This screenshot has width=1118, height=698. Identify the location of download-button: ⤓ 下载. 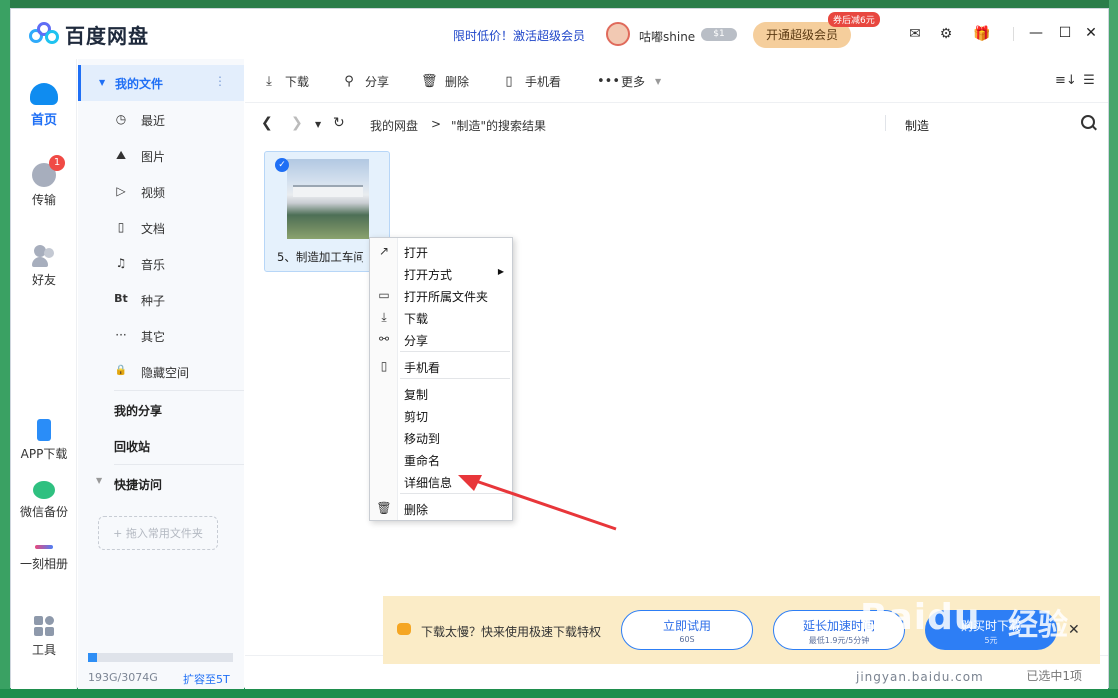
(285, 81).